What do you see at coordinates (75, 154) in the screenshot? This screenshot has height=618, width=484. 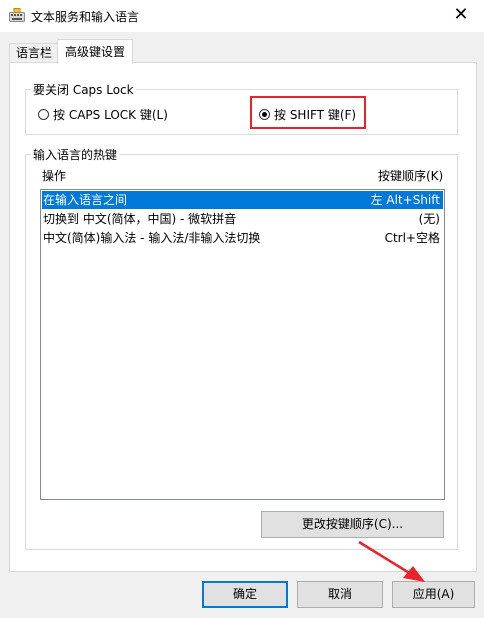 I see `hotkey-group-title: 输入语言的热键` at bounding box center [75, 154].